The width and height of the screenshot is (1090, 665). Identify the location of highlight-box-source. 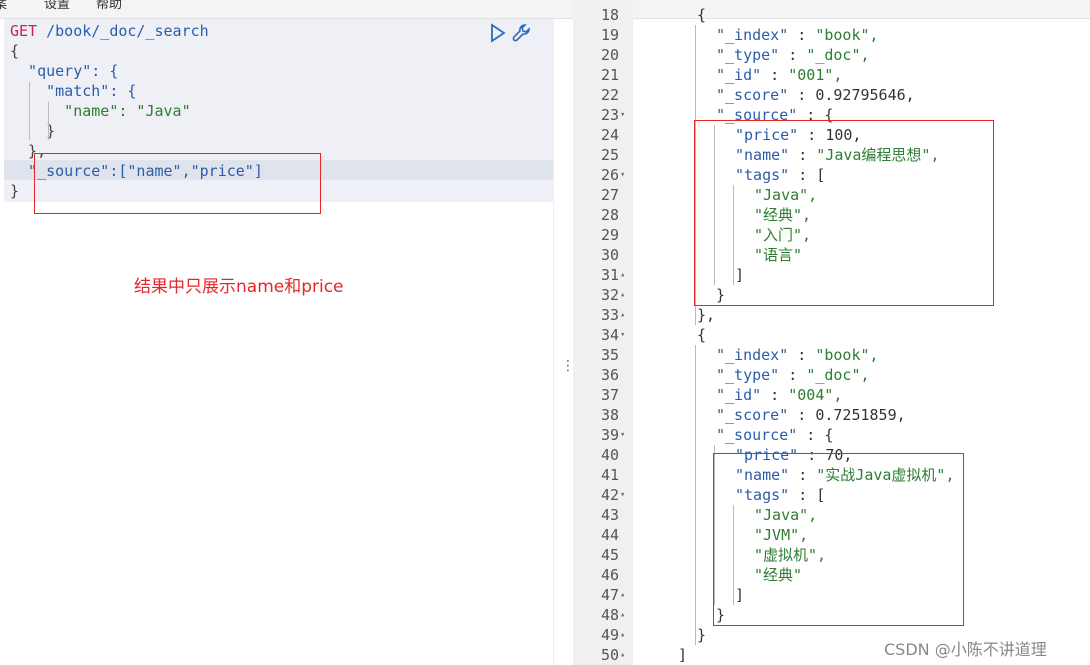
(177, 183).